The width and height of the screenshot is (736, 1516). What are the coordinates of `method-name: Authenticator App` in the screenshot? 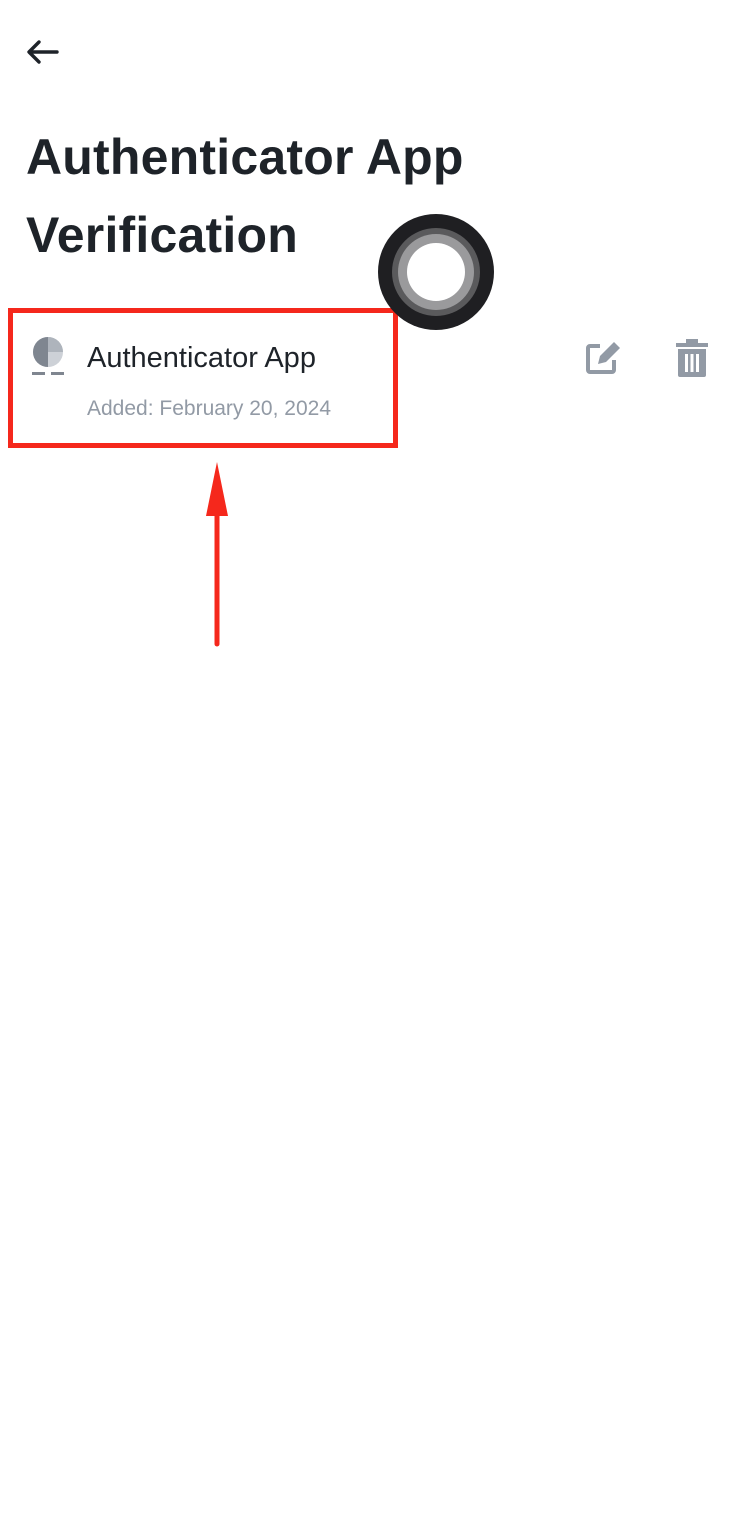 It's located at (201, 358).